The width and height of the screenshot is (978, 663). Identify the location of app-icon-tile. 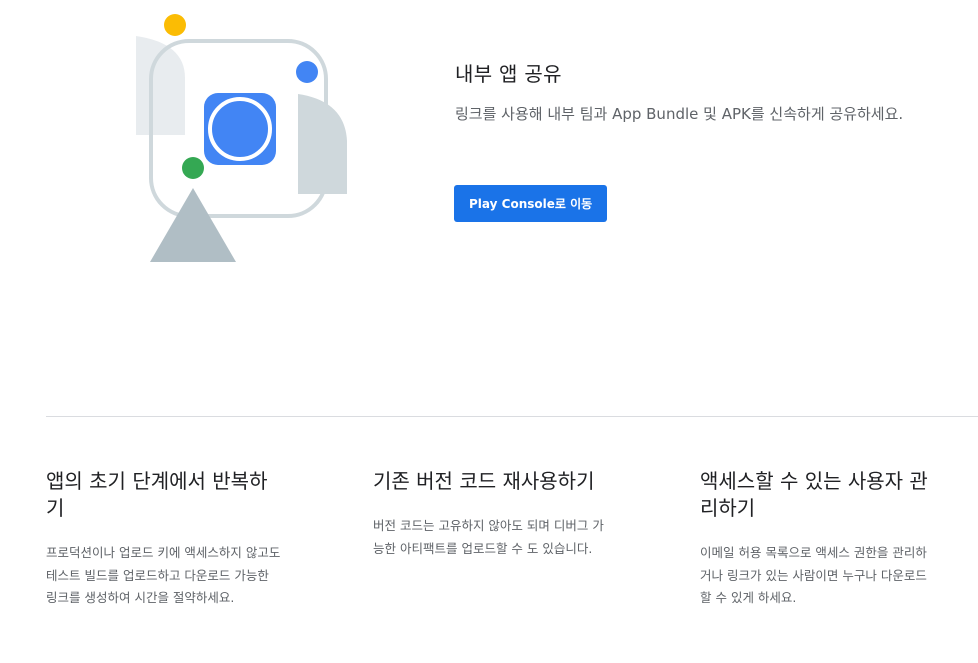
(240, 129).